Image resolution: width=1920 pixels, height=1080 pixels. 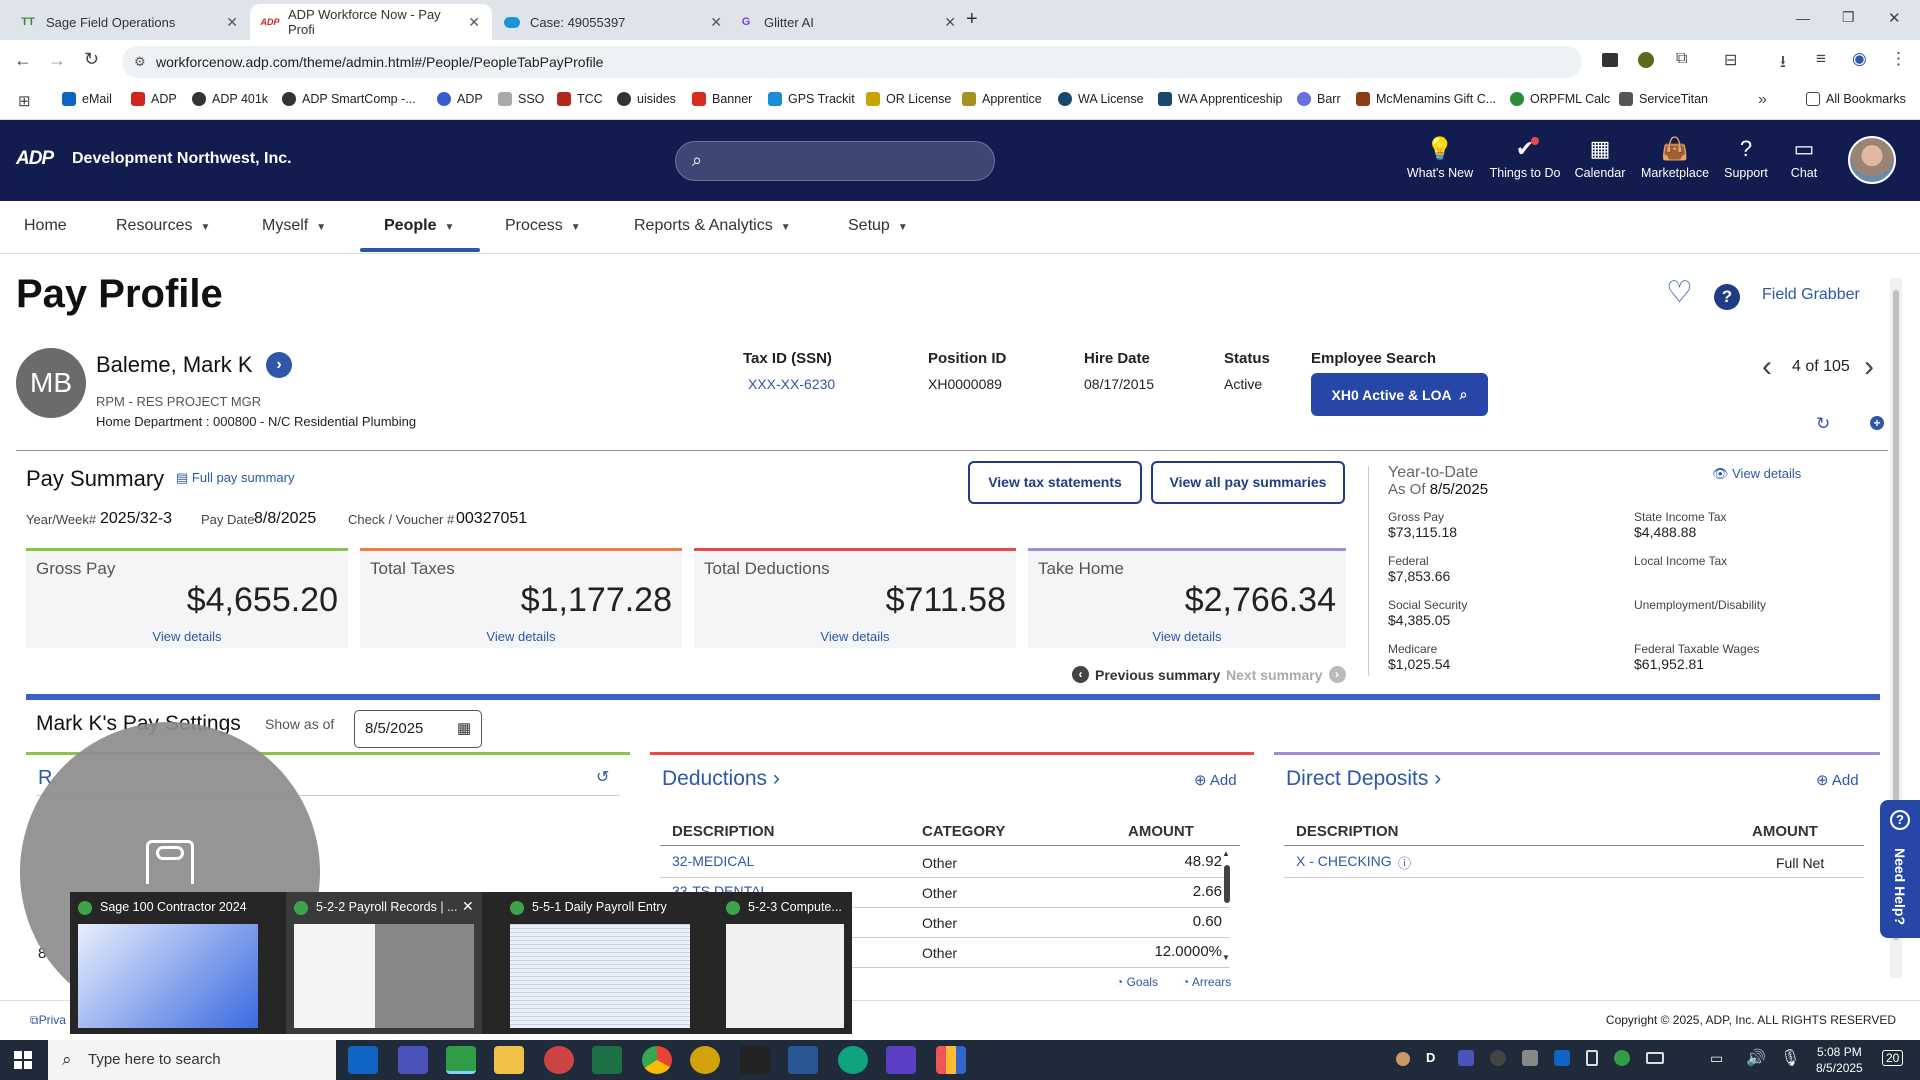 I want to click on file-explorer-taskbar-icon, so click(x=509, y=1060).